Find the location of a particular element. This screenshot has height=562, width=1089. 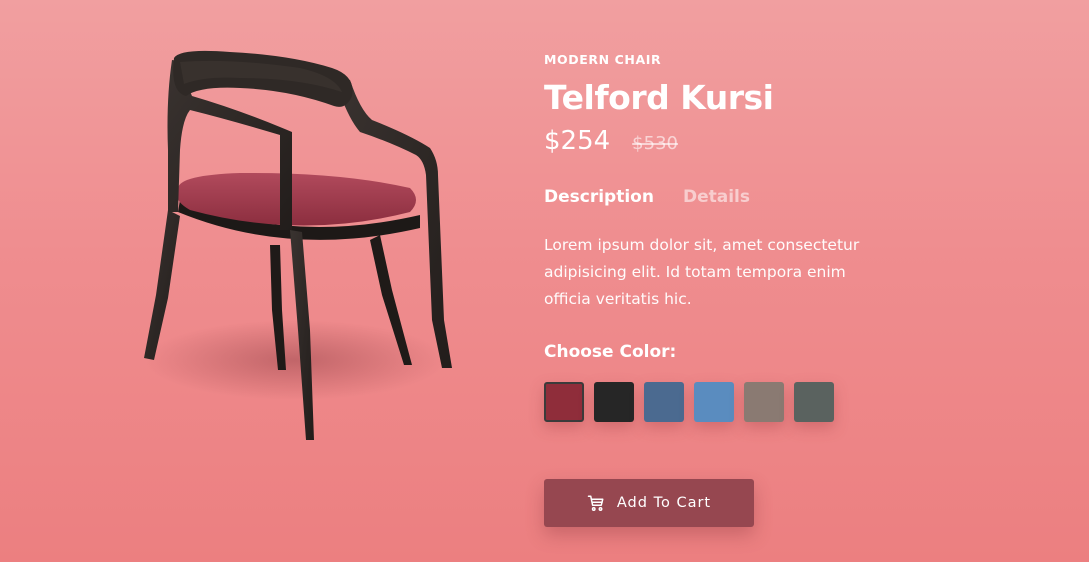

swatch-taupe is located at coordinates (764, 402).